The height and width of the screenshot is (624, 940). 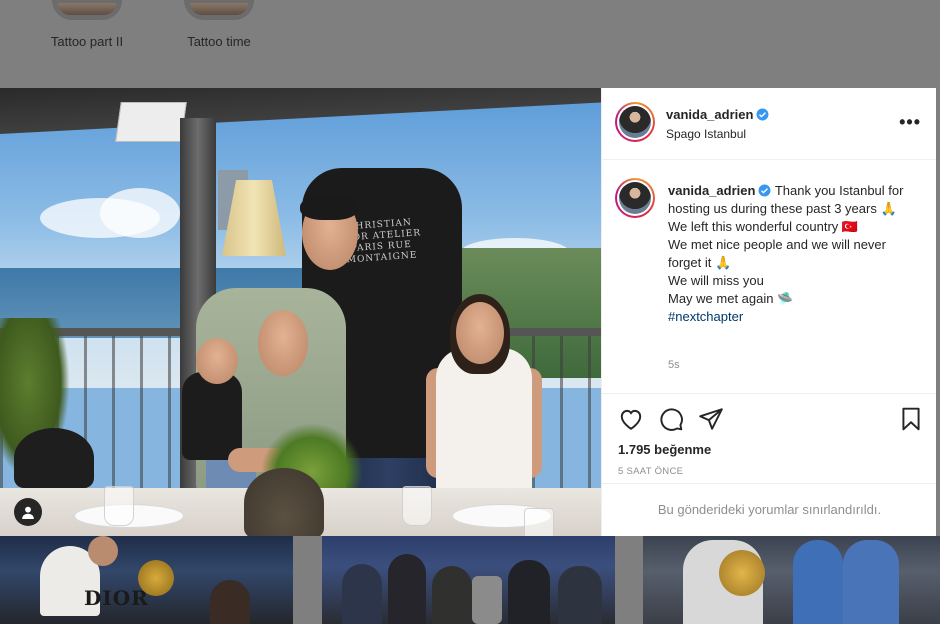 What do you see at coordinates (716, 280) in the screenshot?
I see `caption-line: We will miss you` at bounding box center [716, 280].